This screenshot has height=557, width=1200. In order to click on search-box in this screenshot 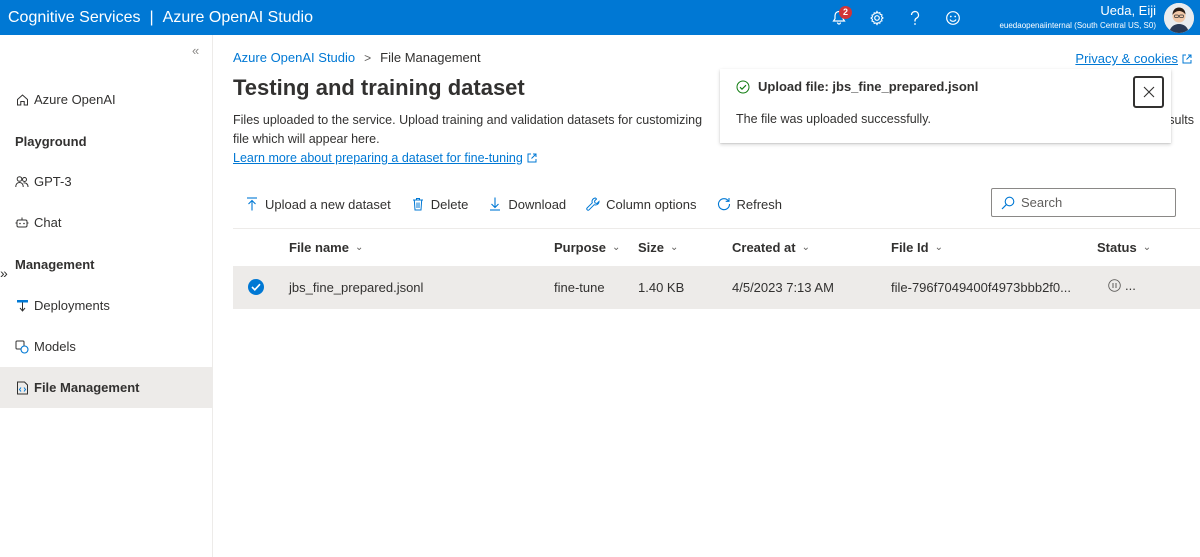, I will do `click(1083, 202)`.